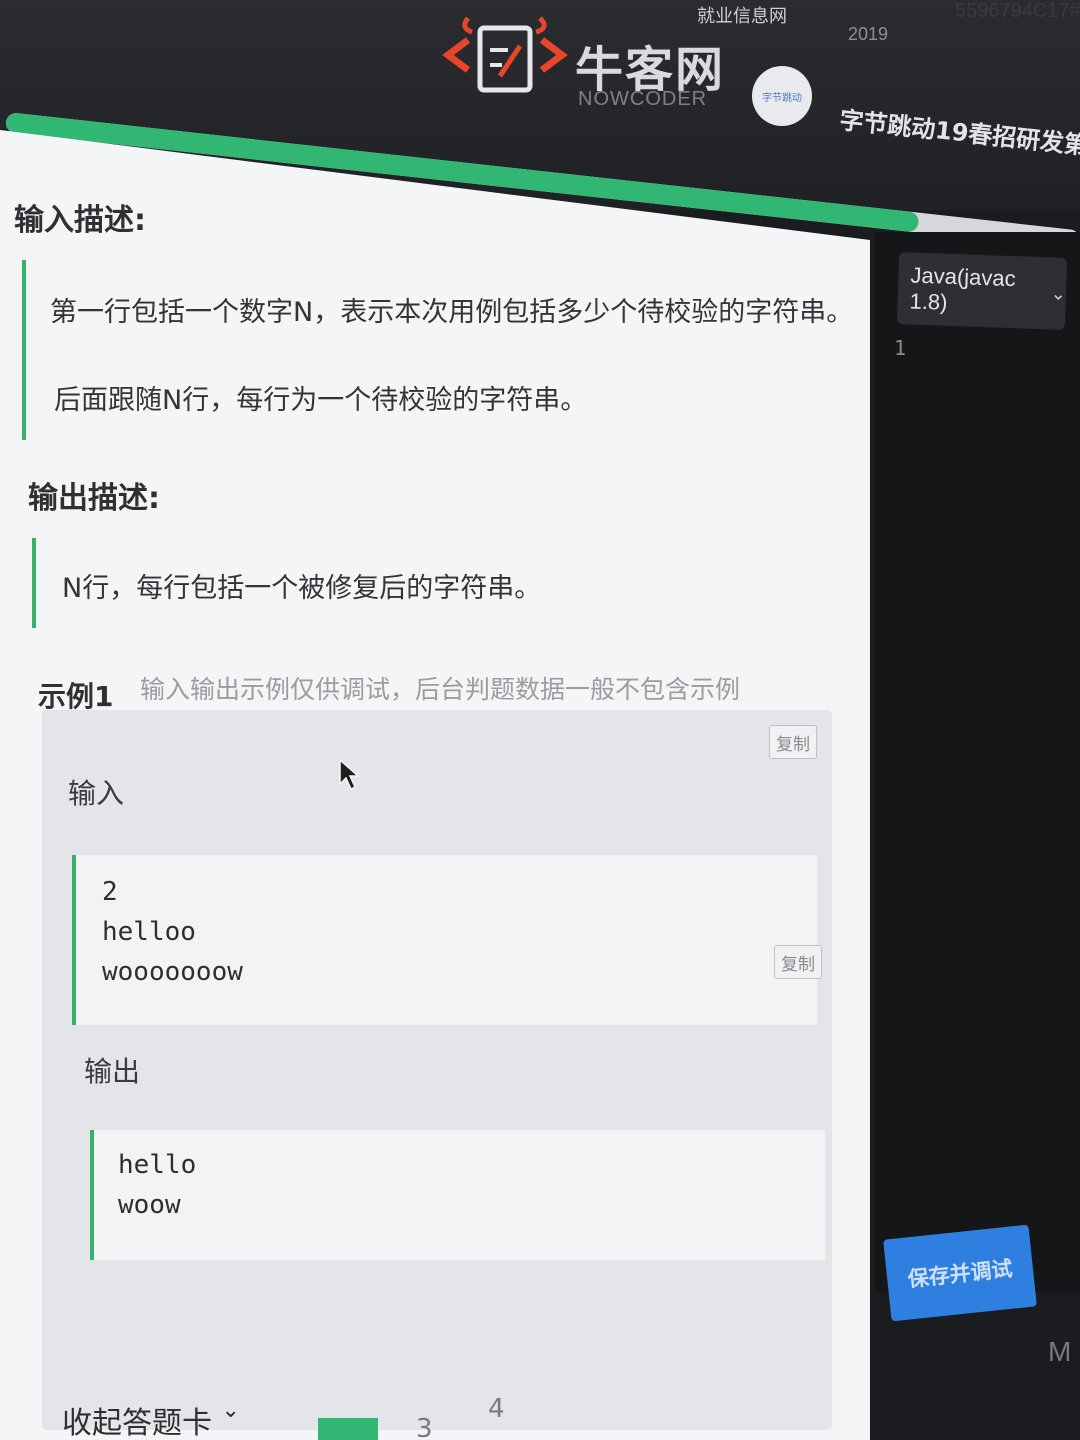  Describe the element at coordinates (505, 55) in the screenshot. I see `nowcoder-logo-icon` at that location.